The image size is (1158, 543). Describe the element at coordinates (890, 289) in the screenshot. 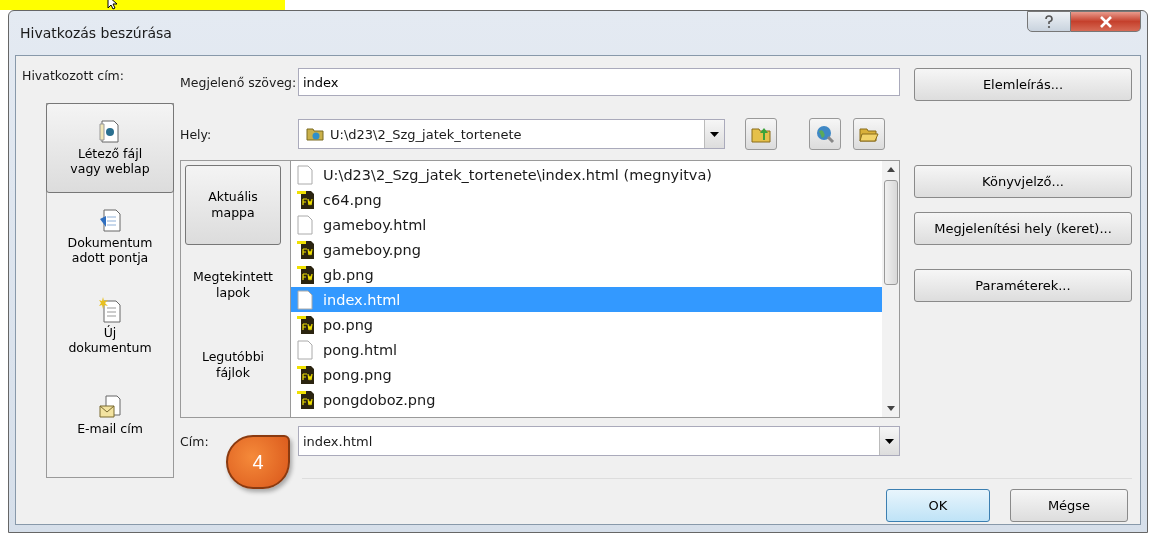

I see `scrollbar` at that location.